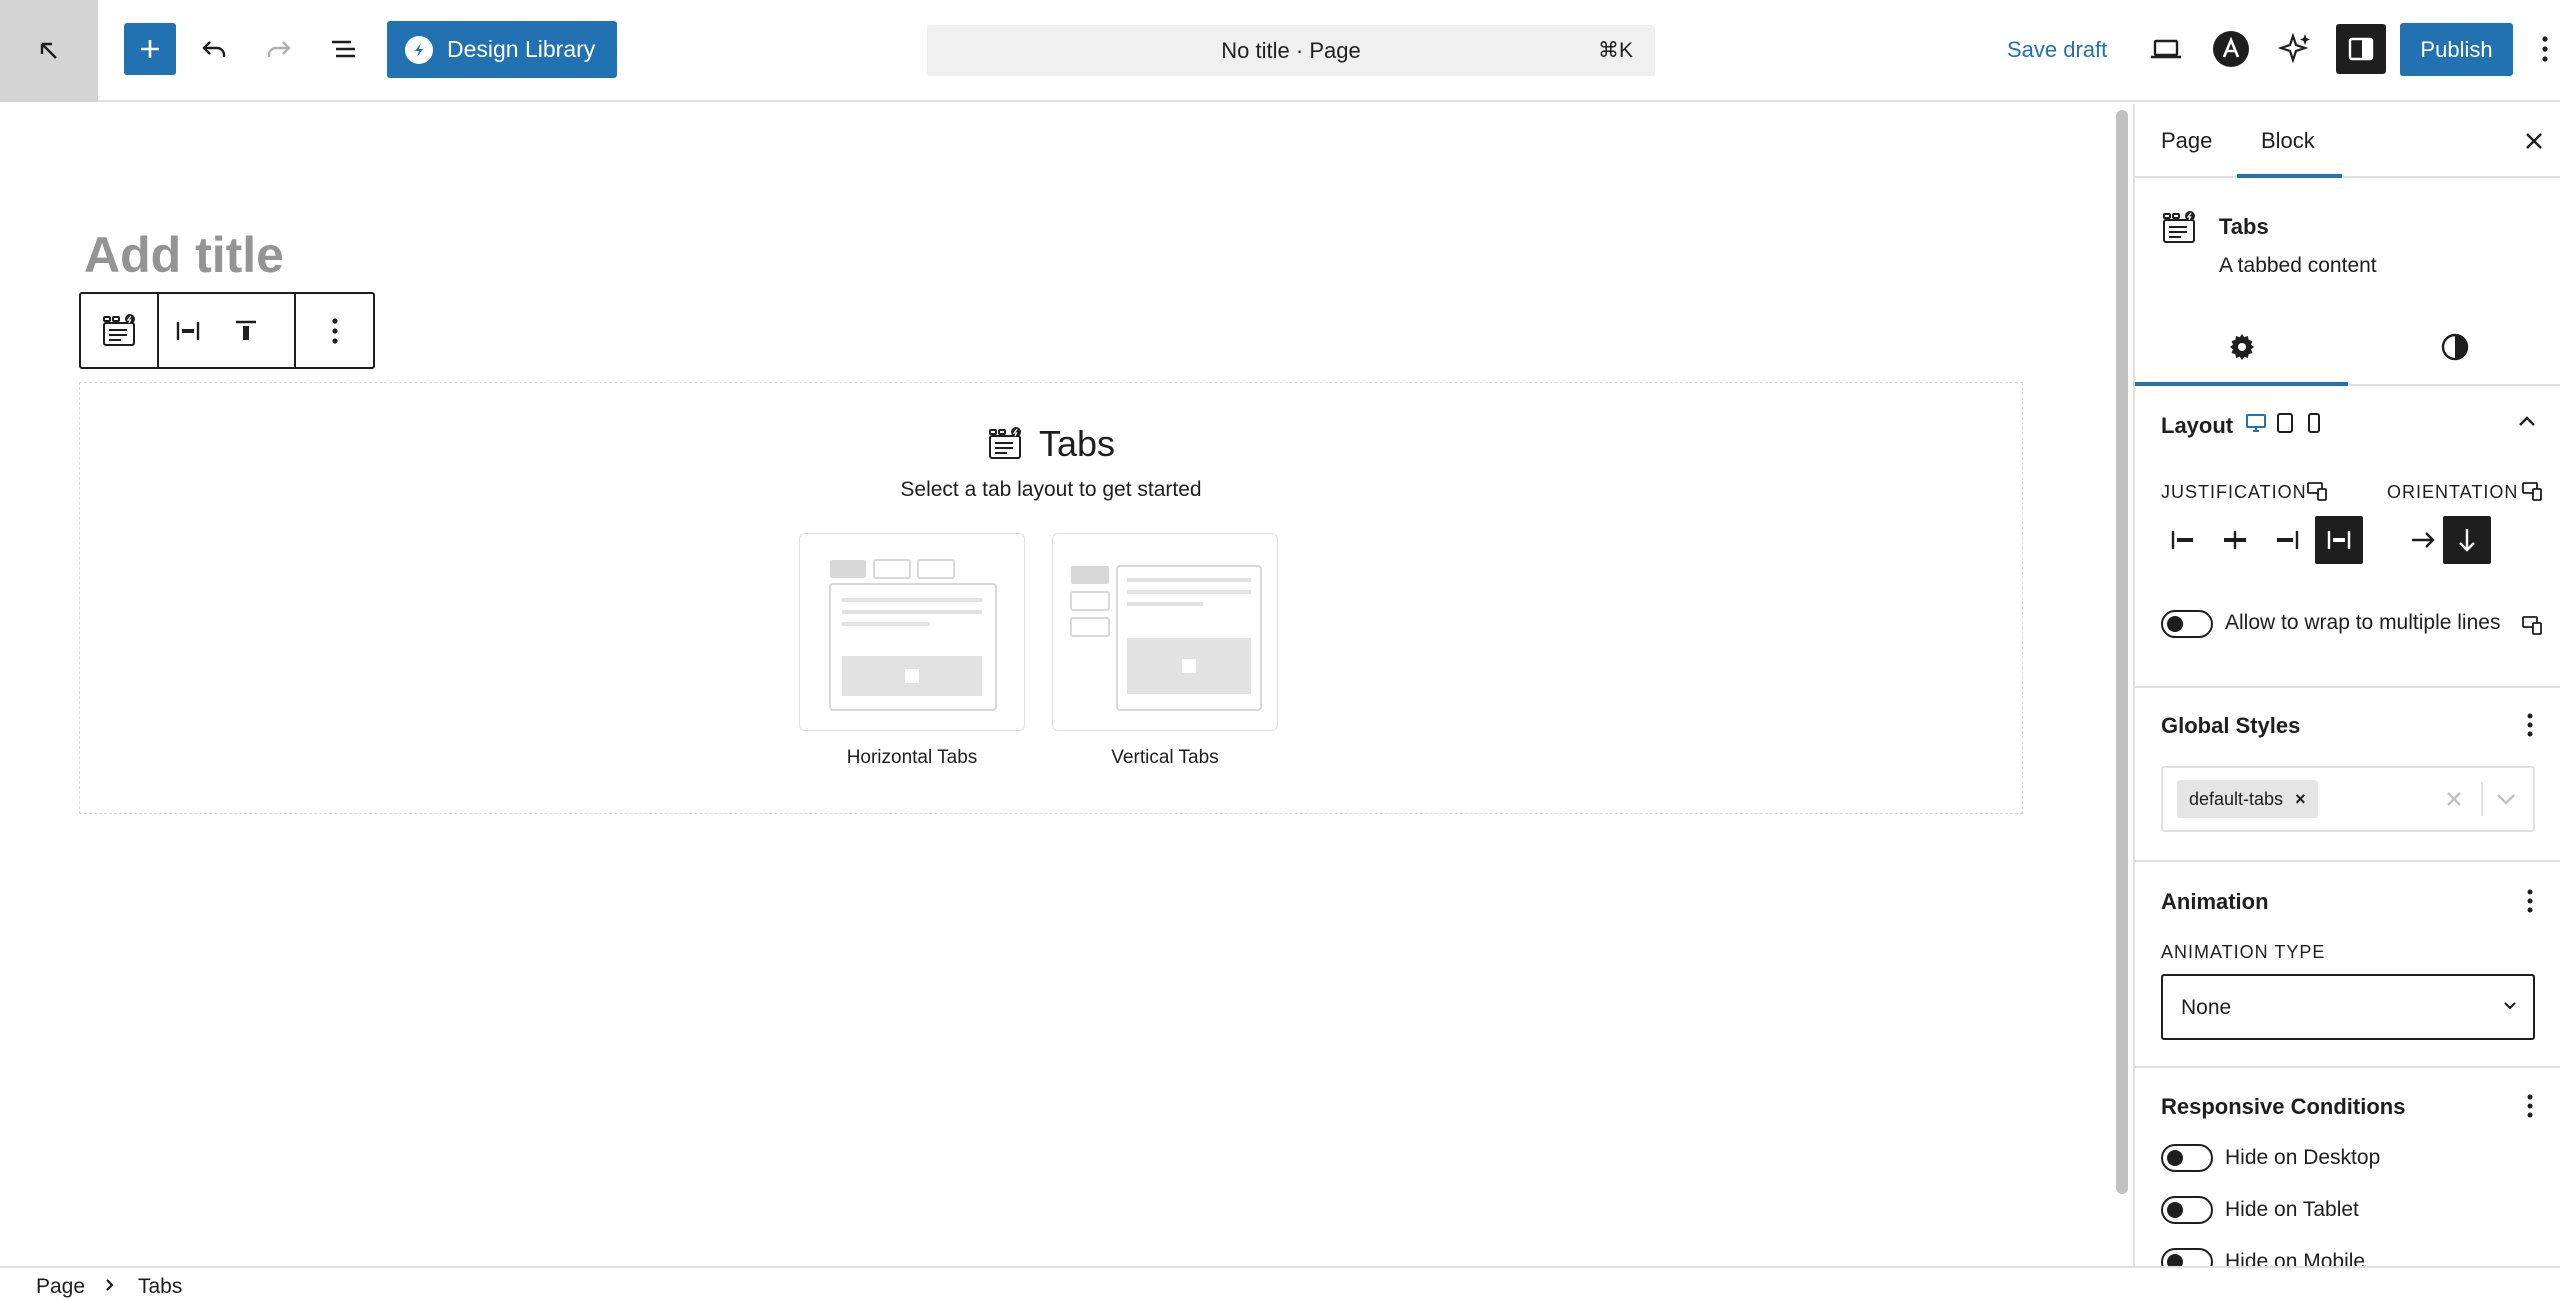 This screenshot has width=2560, height=1299. What do you see at coordinates (2283, 1107) in the screenshot?
I see `responsive-conditions-title: Responsive Conditions` at bounding box center [2283, 1107].